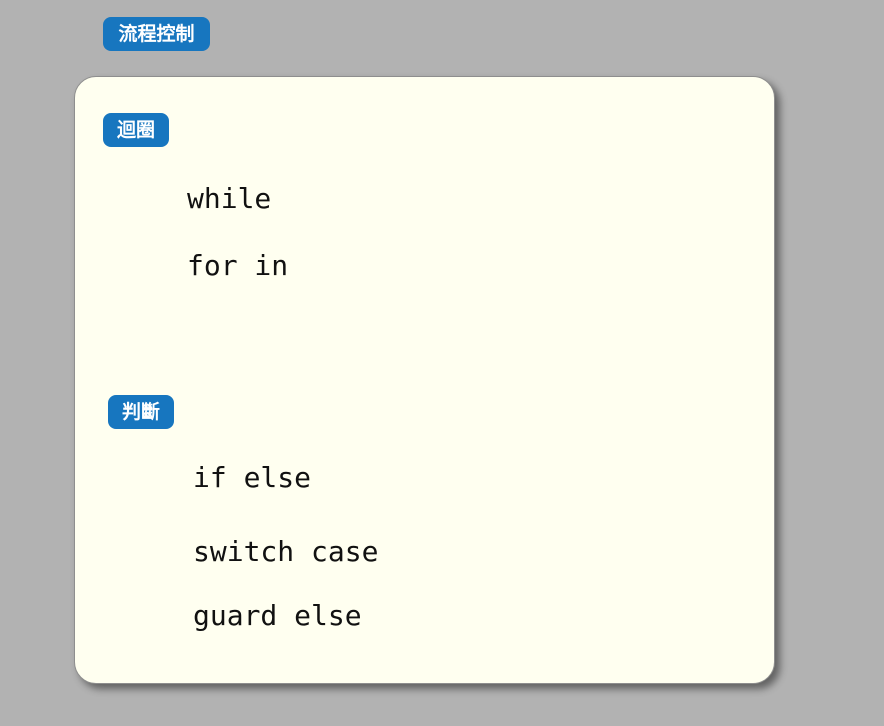  Describe the element at coordinates (136, 130) in the screenshot. I see `loop-section-badge: 迴圈` at that location.